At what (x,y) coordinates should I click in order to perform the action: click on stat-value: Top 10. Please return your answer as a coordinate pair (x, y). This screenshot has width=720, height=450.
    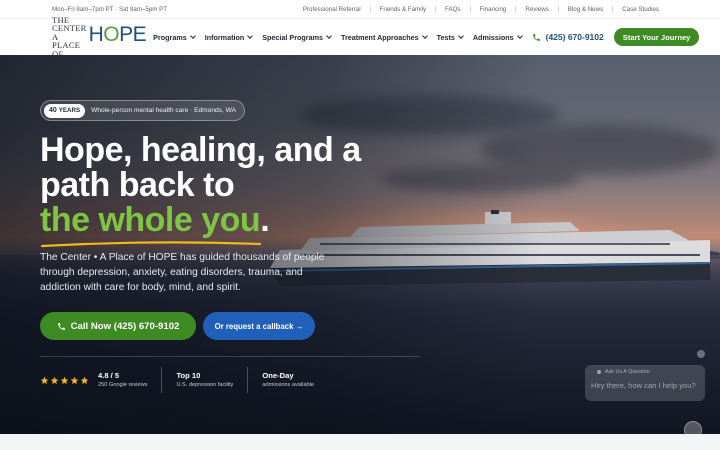
    Looking at the image, I should click on (188, 375).